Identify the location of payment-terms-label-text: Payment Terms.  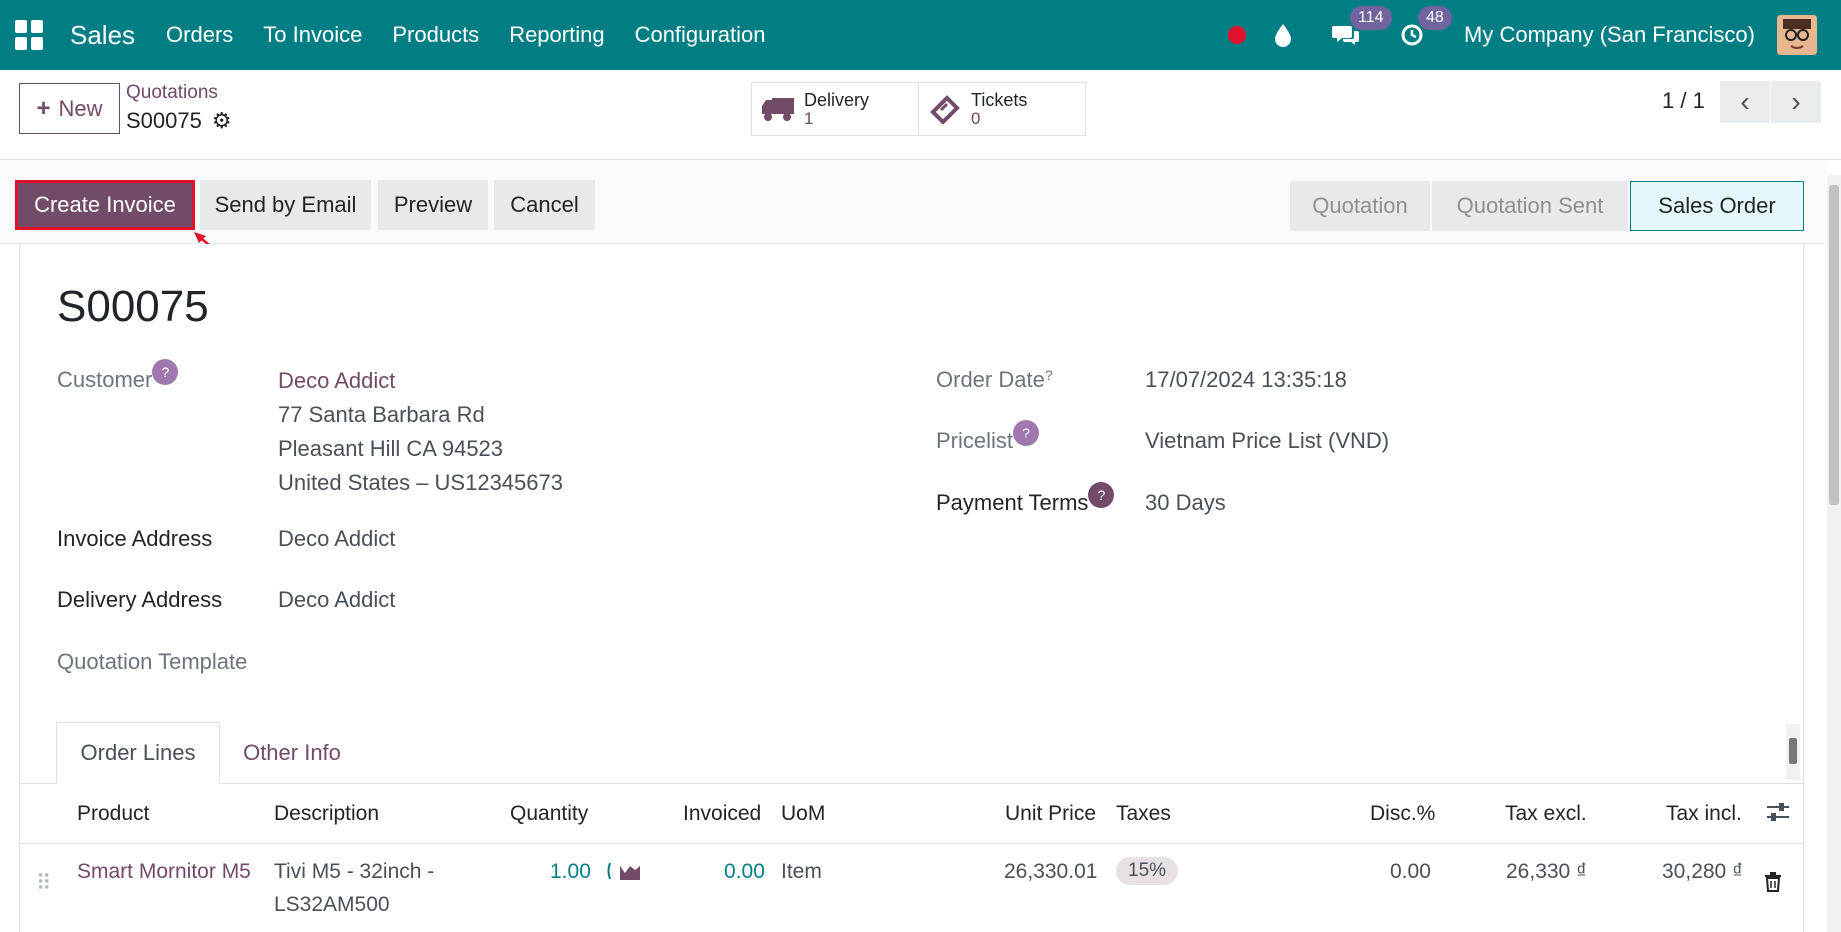
(1012, 502).